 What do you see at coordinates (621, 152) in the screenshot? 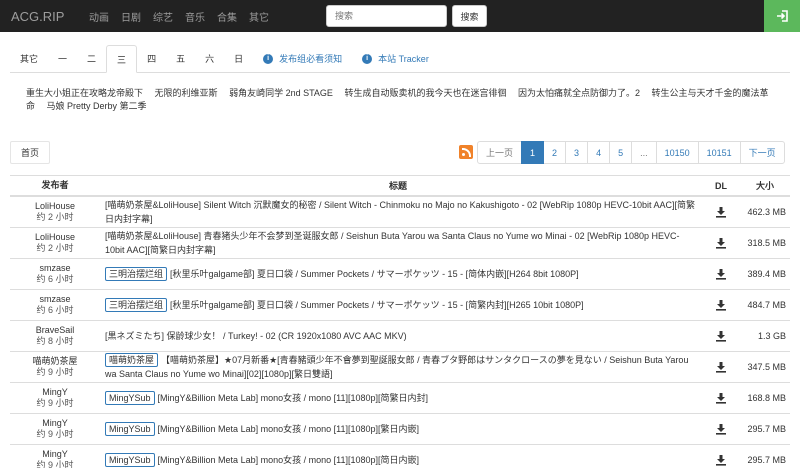
I see `page-5: 5` at bounding box center [621, 152].